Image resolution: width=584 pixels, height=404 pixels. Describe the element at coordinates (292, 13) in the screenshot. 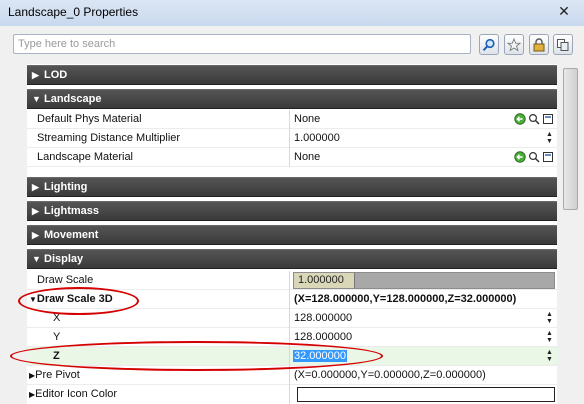

I see `window-title-bar: Landscape_0 Properties ✕` at that location.